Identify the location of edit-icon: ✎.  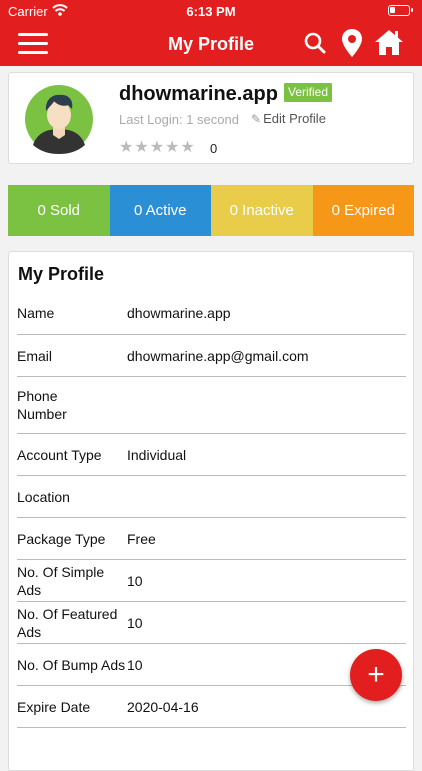
(256, 119).